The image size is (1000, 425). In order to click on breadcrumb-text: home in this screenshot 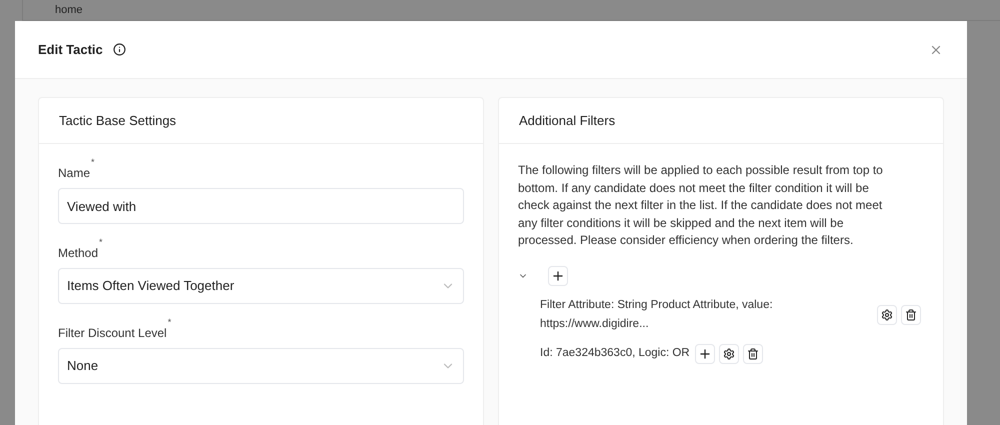, I will do `click(69, 10)`.